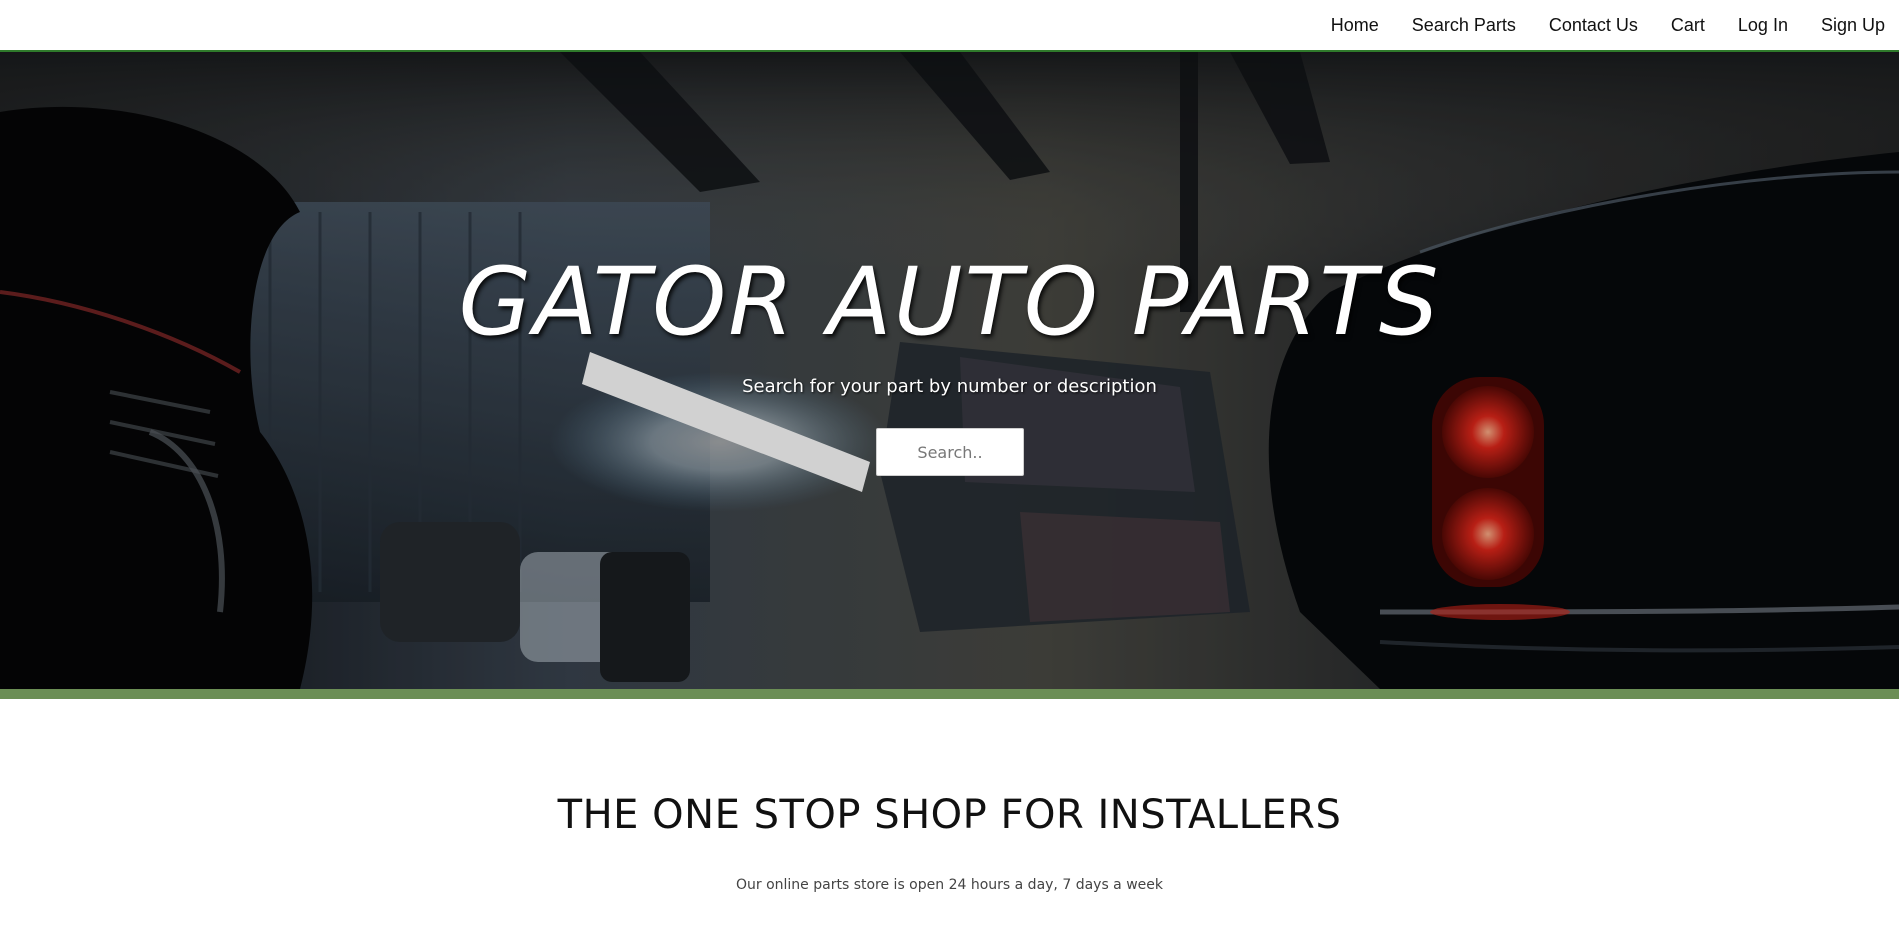  What do you see at coordinates (1763, 25) in the screenshot?
I see `nav-link-log-in: Log In` at bounding box center [1763, 25].